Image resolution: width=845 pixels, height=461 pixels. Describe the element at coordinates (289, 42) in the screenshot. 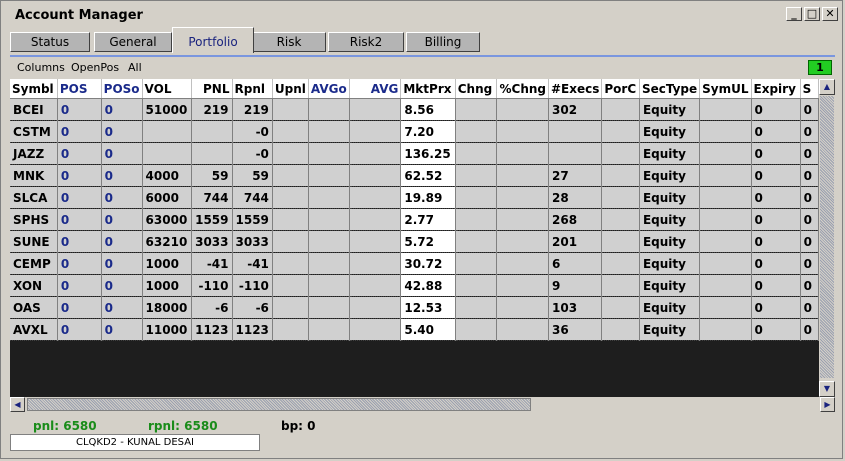

I see `tab-risk: Risk` at that location.